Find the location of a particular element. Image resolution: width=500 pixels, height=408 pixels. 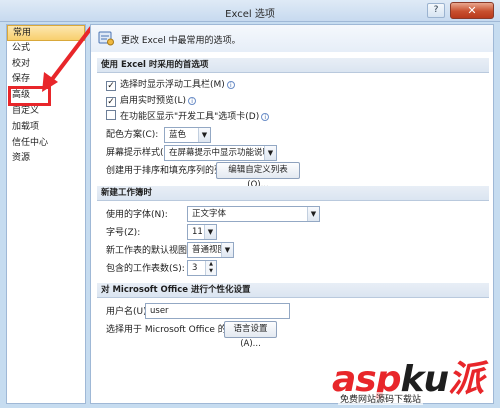

developer-tab-checkbox is located at coordinates (111, 115).